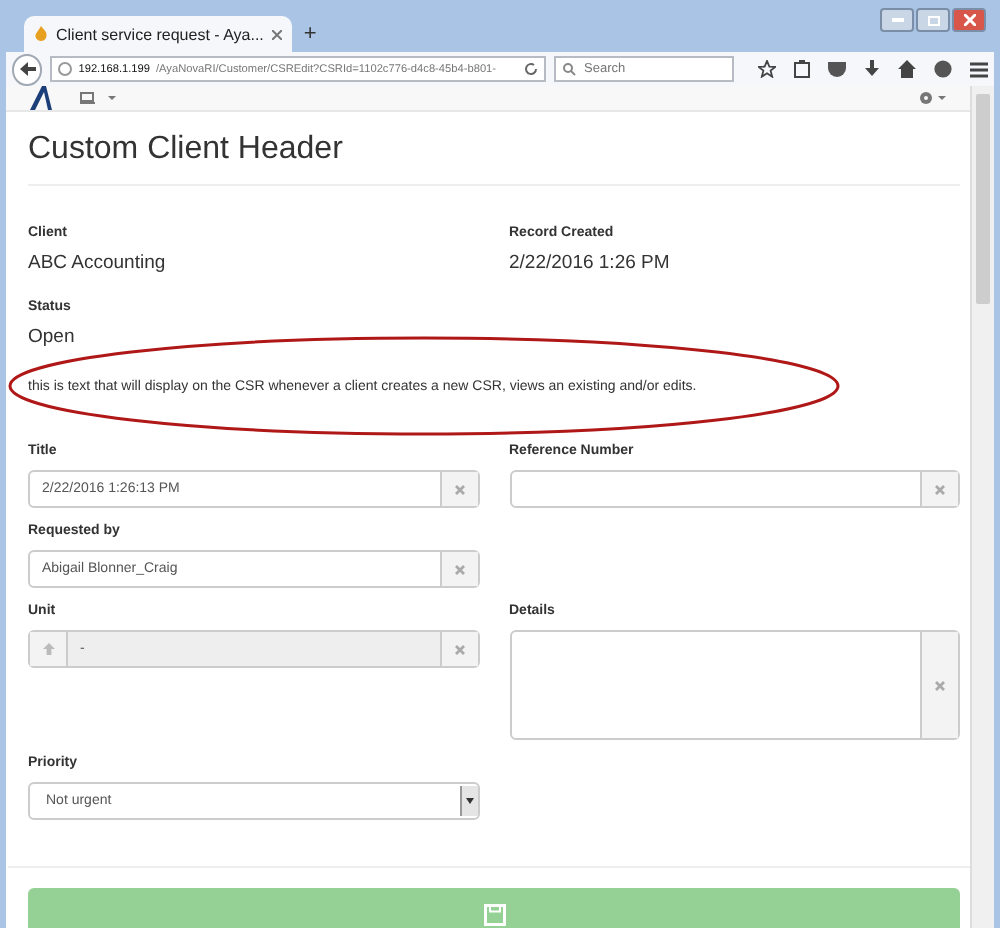 This screenshot has height=928, width=1000. What do you see at coordinates (494, 159) in the screenshot?
I see `page-header: Custom Client Header` at bounding box center [494, 159].